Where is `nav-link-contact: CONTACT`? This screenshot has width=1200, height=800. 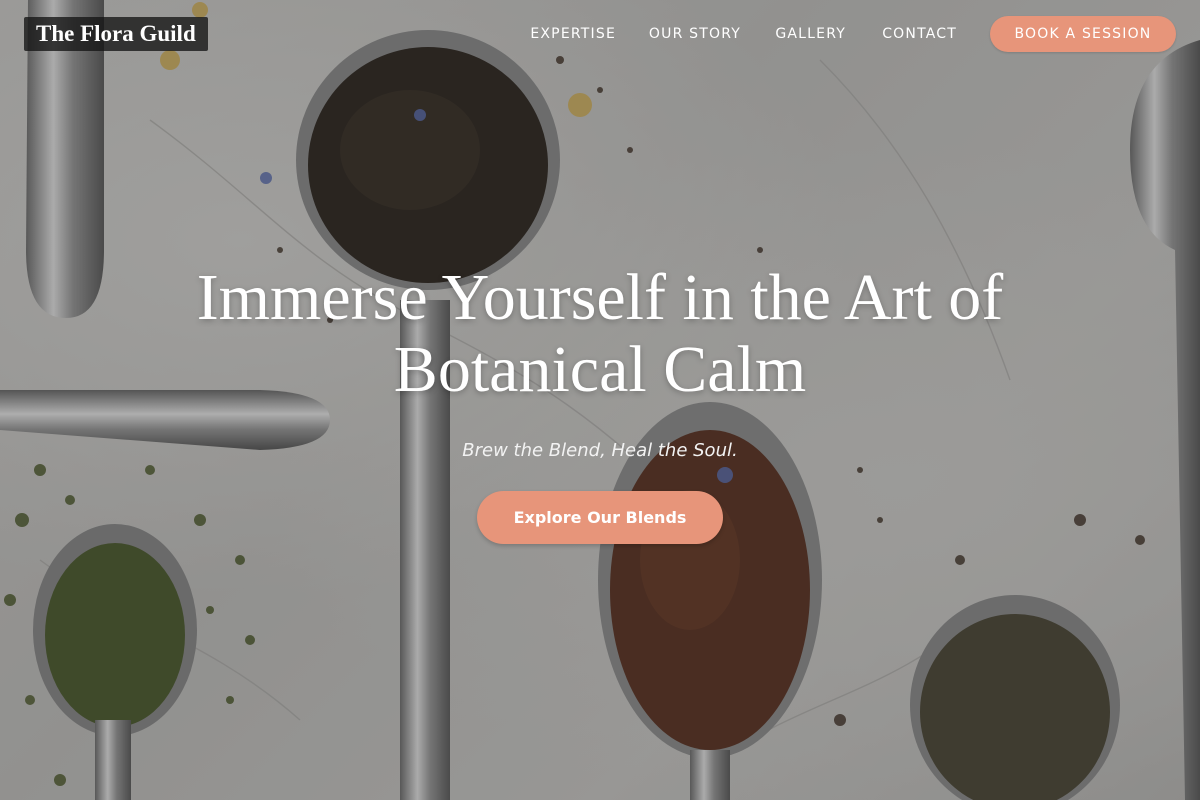 nav-link-contact: CONTACT is located at coordinates (919, 34).